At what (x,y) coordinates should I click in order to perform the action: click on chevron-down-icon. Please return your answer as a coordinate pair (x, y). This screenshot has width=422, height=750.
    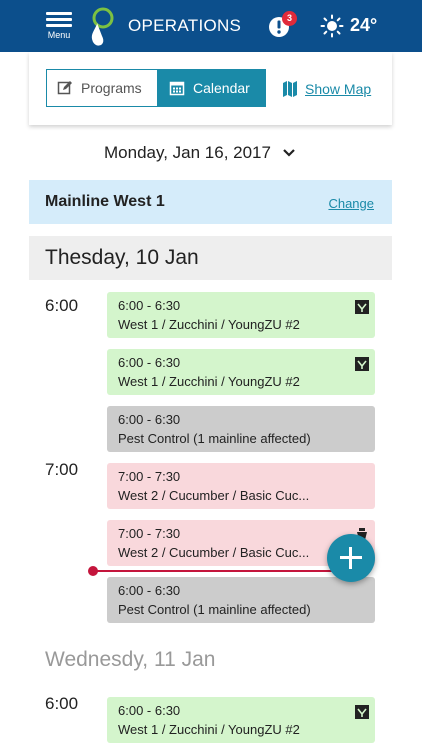
    Looking at the image, I should click on (289, 153).